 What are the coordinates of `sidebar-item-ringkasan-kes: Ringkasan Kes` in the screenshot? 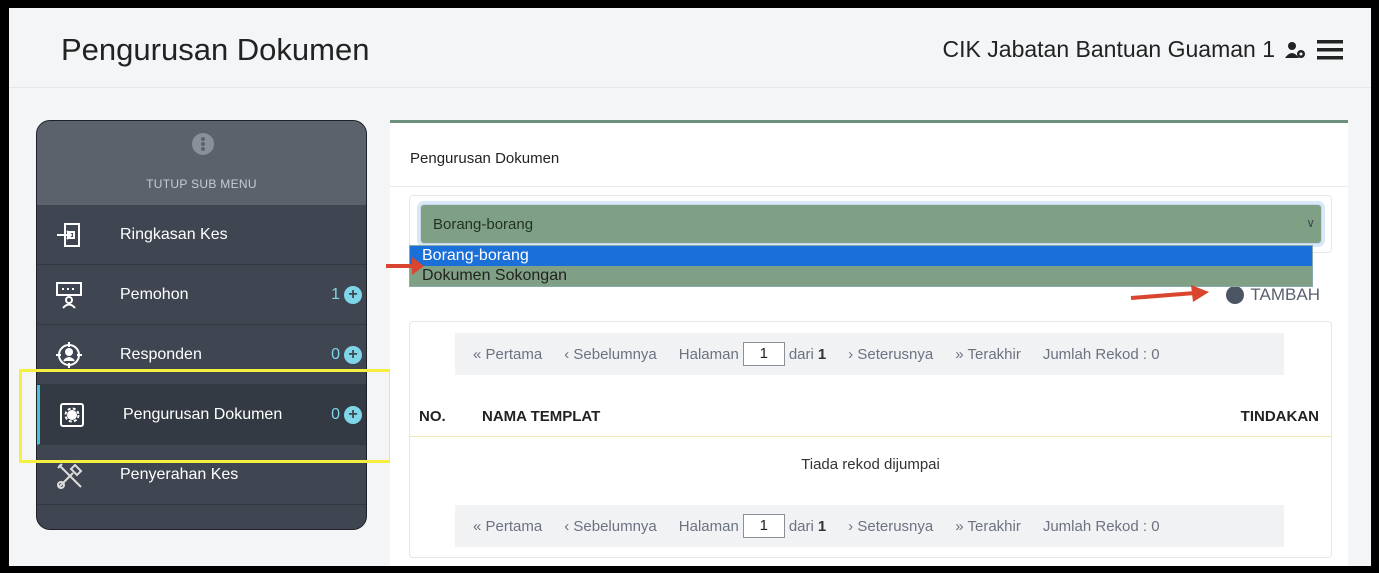 It's located at (201, 235).